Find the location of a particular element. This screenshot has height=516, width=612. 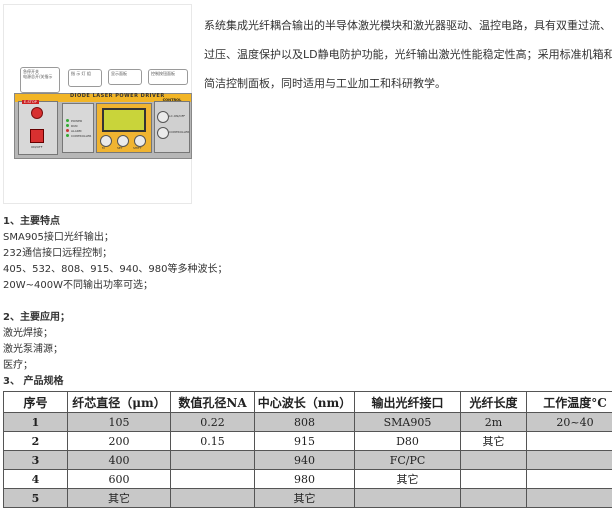

column-header: 光纤长度 is located at coordinates (493, 402).